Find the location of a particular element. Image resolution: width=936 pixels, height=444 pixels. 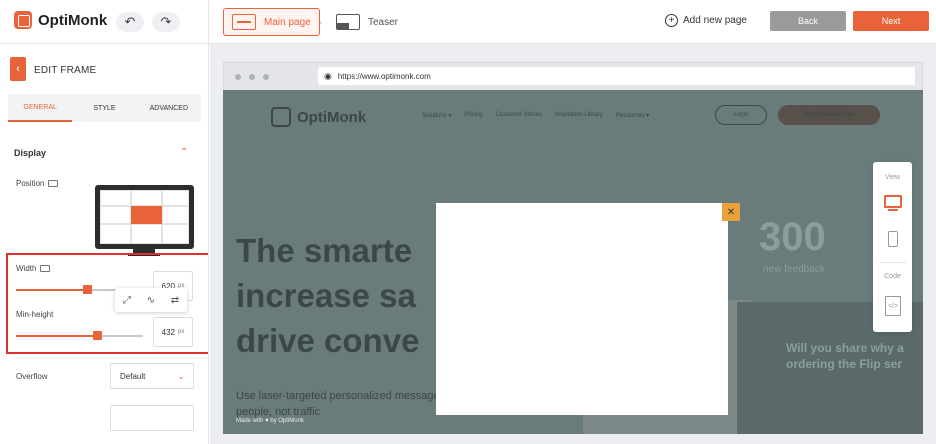

floating-toolbar: ⤢ ∿ ⇄ is located at coordinates (151, 300).